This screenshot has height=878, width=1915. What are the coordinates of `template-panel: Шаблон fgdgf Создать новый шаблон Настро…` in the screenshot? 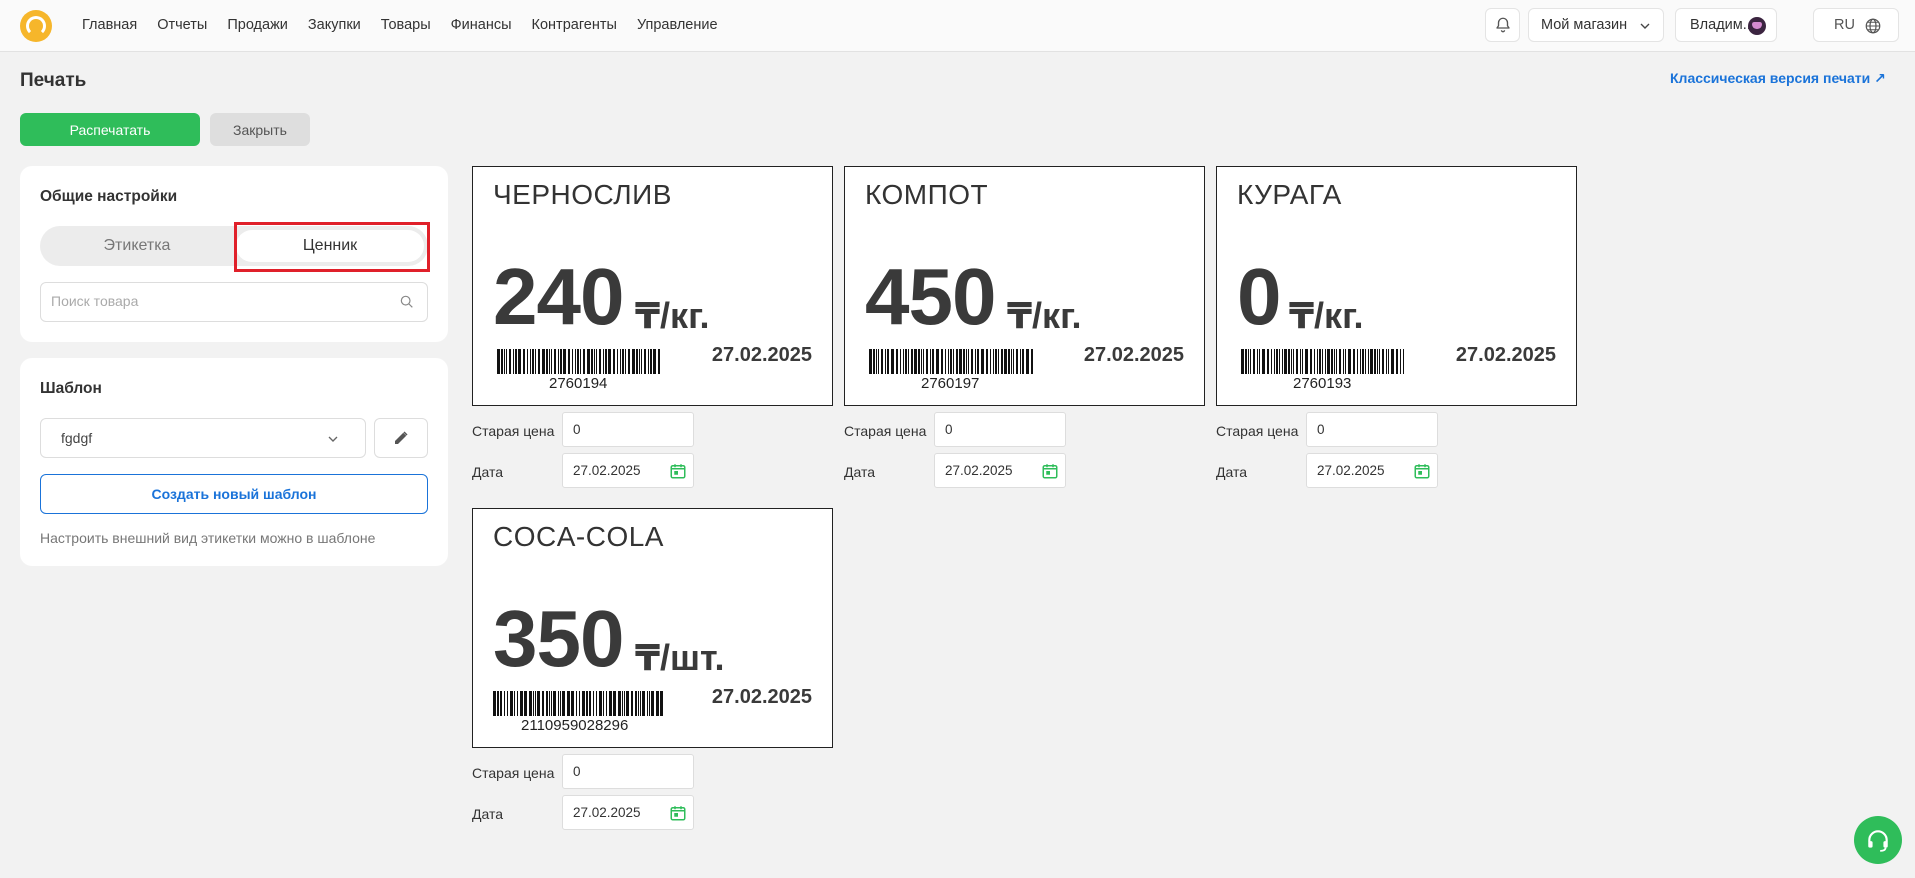 It's located at (234, 462).